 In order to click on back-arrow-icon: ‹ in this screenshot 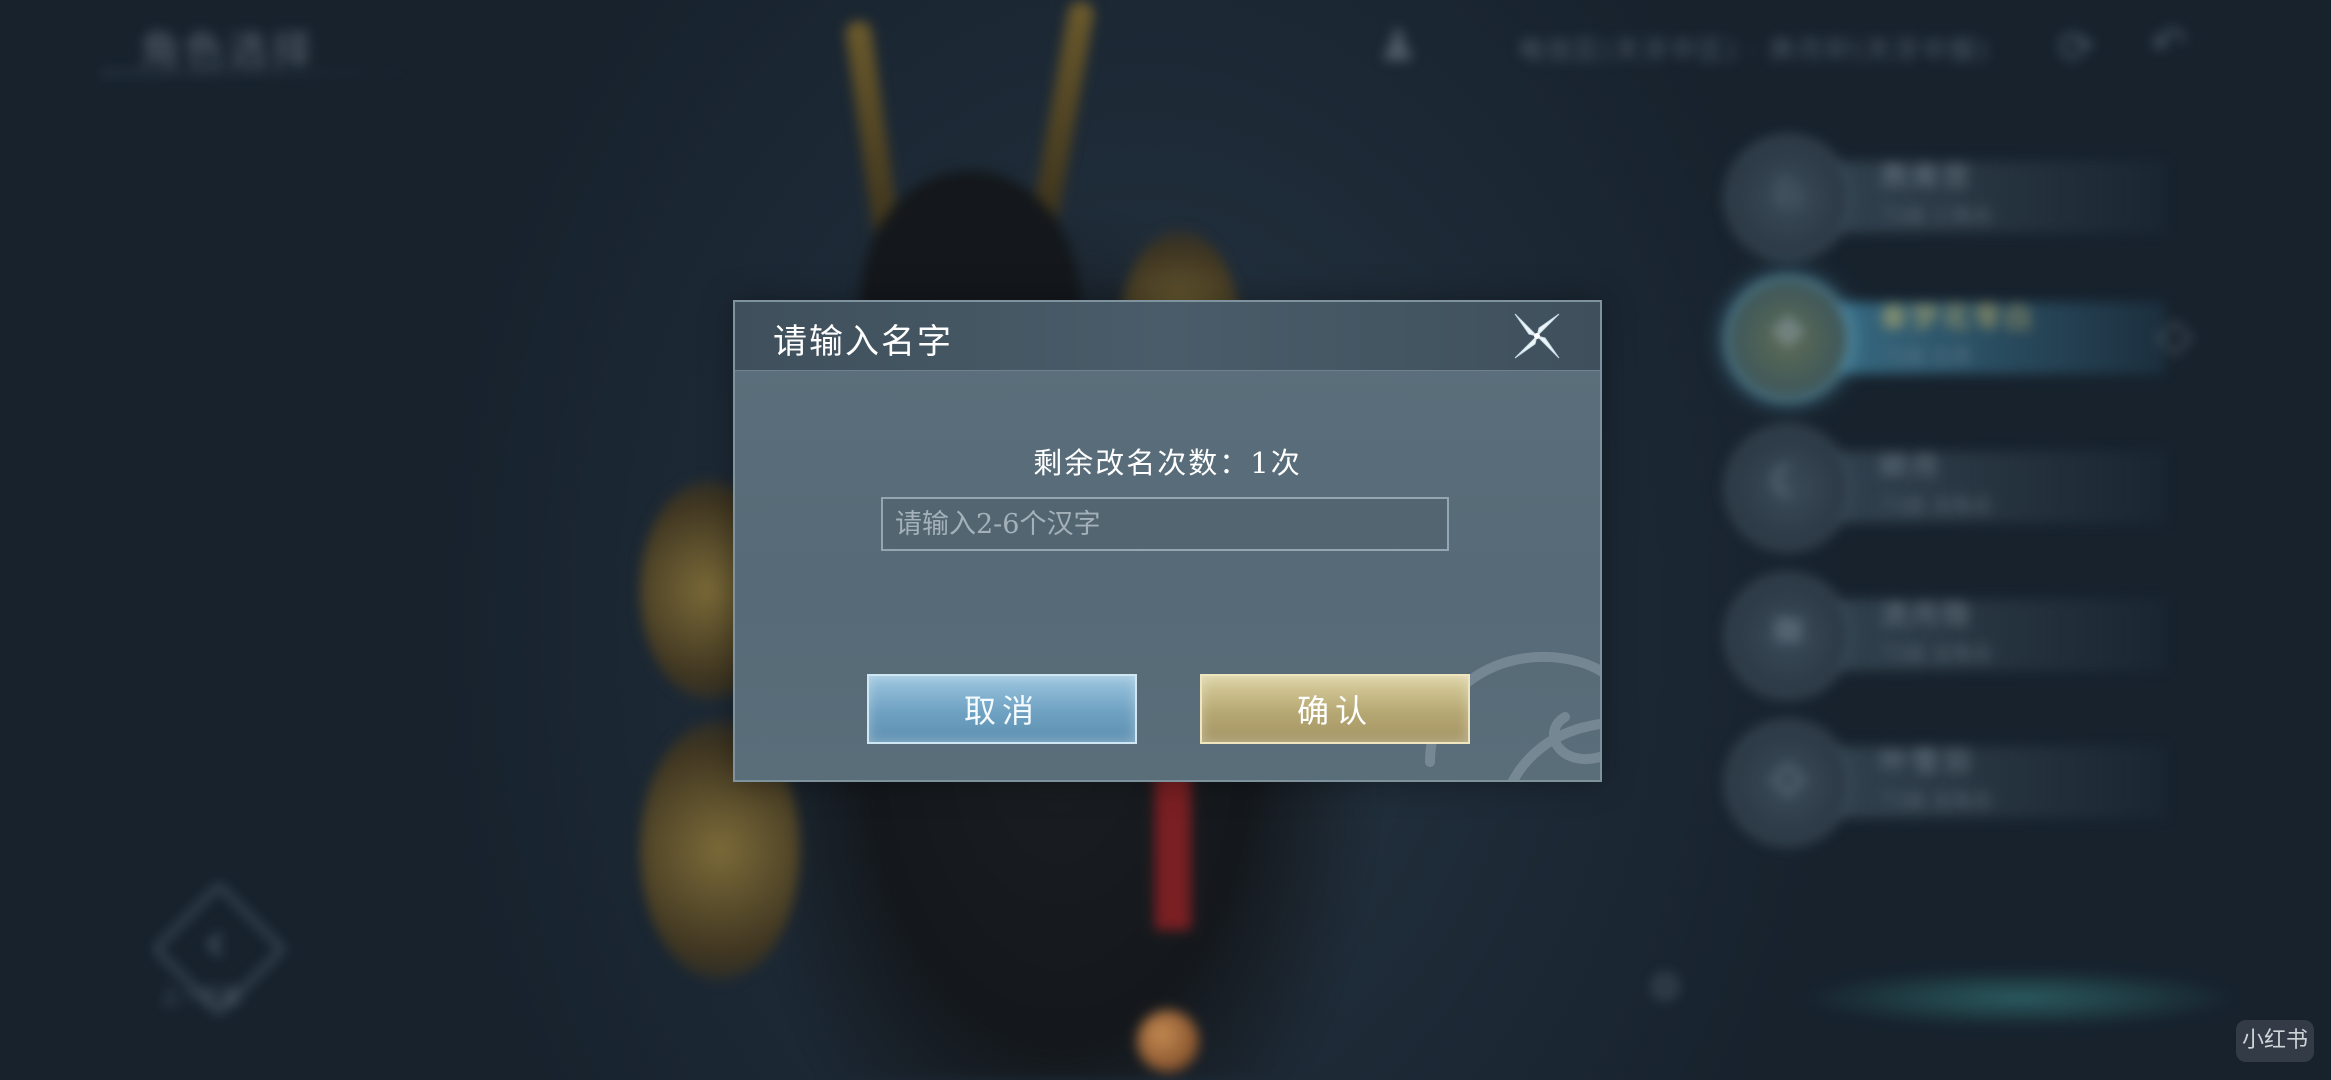, I will do `click(215, 942)`.